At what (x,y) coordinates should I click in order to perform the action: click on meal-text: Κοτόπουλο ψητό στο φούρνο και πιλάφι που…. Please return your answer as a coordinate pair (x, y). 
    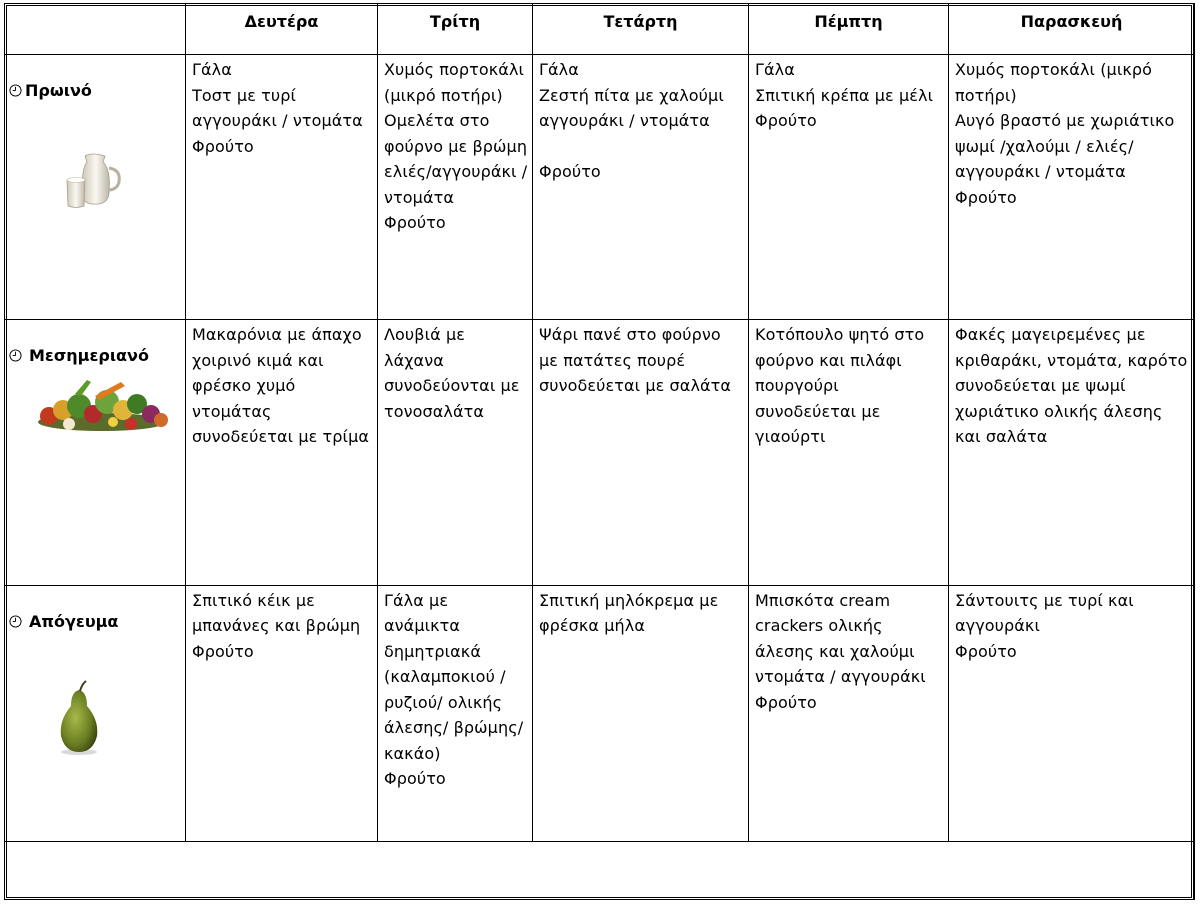
    Looking at the image, I should click on (840, 386).